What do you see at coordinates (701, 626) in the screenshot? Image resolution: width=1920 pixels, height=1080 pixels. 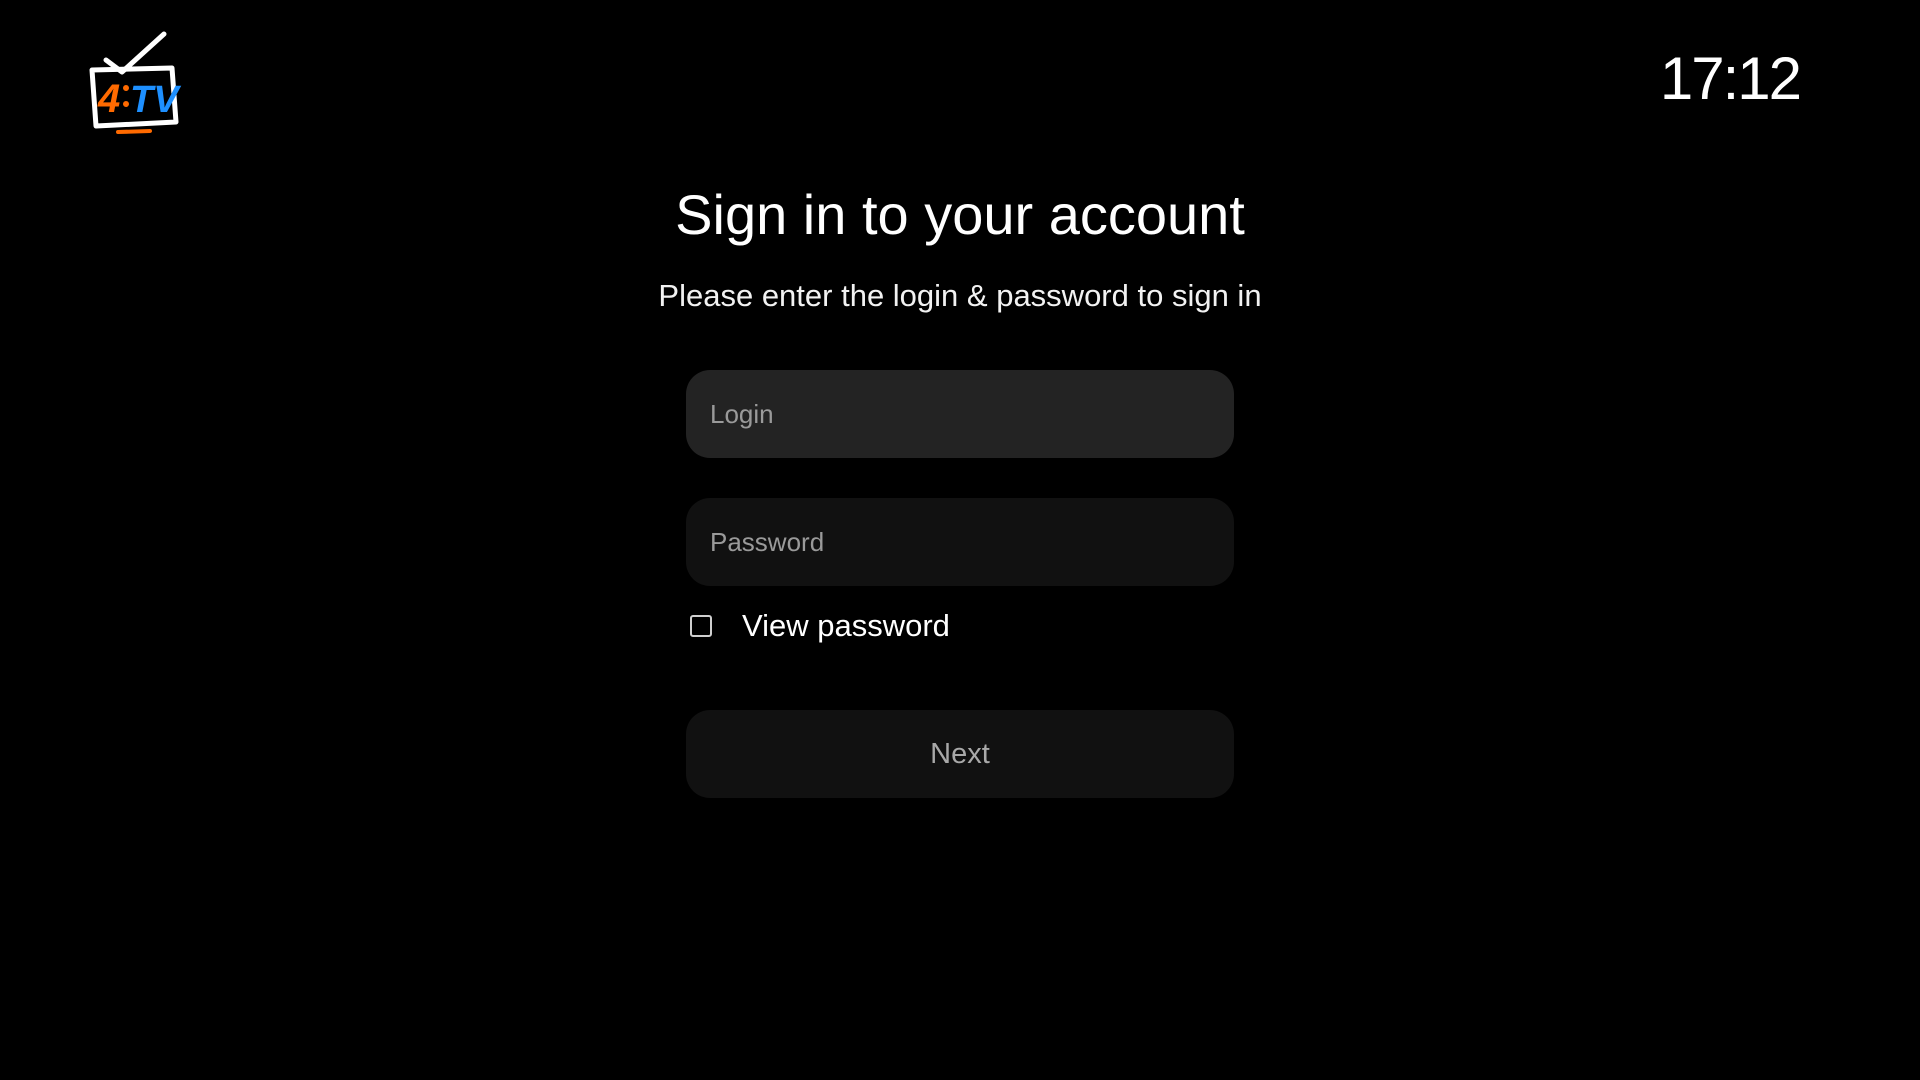 I see `view-password-checkbox` at bounding box center [701, 626].